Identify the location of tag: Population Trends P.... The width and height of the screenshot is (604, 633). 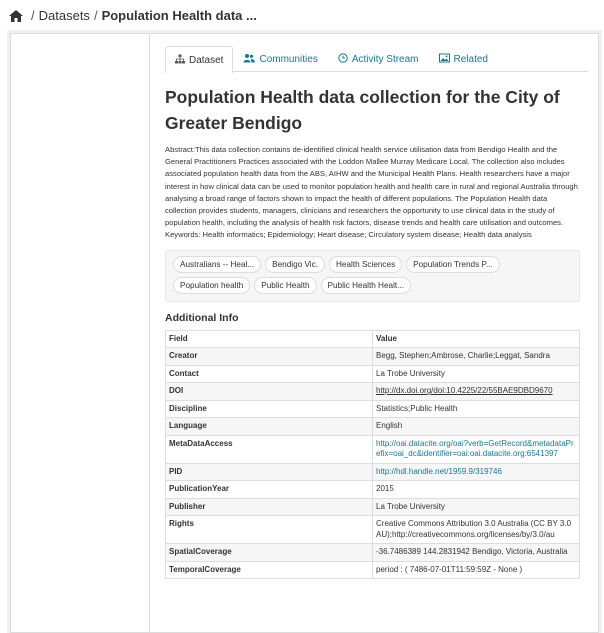
(453, 264).